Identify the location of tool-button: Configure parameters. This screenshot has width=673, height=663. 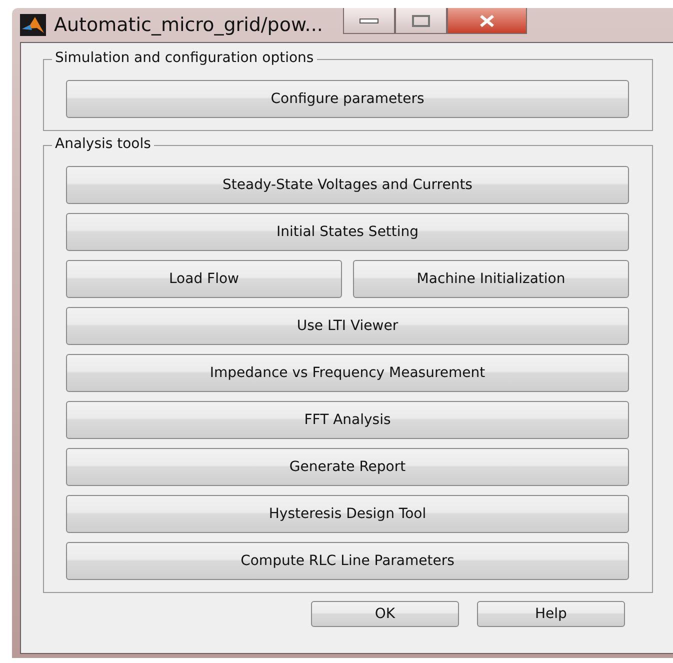
(347, 99).